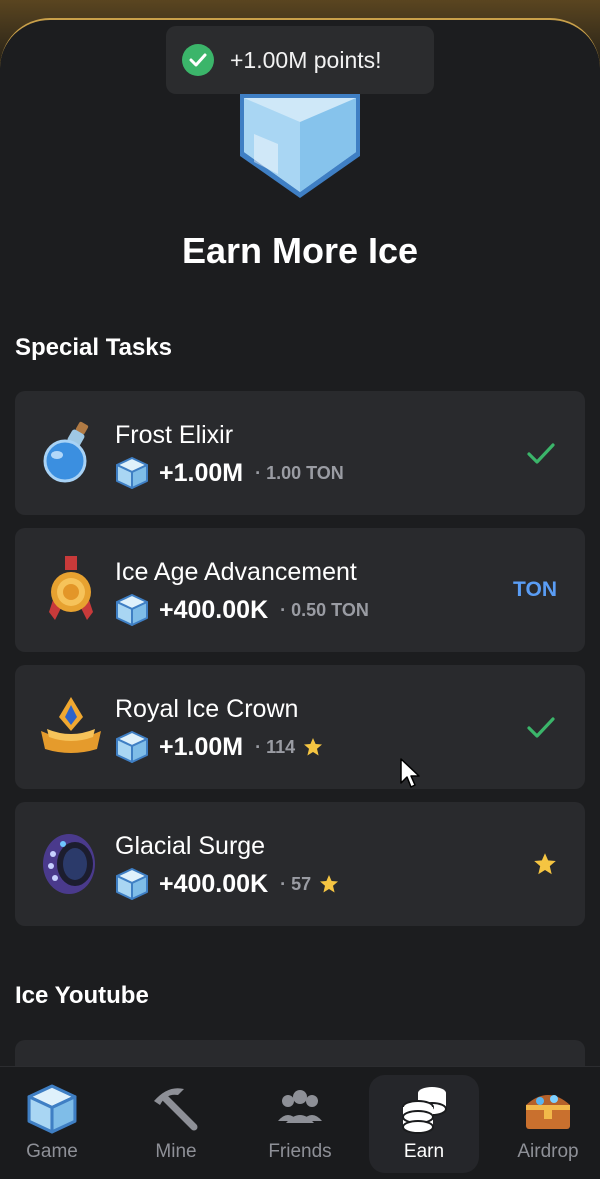  What do you see at coordinates (176, 1151) in the screenshot?
I see `nav-label: Mine` at bounding box center [176, 1151].